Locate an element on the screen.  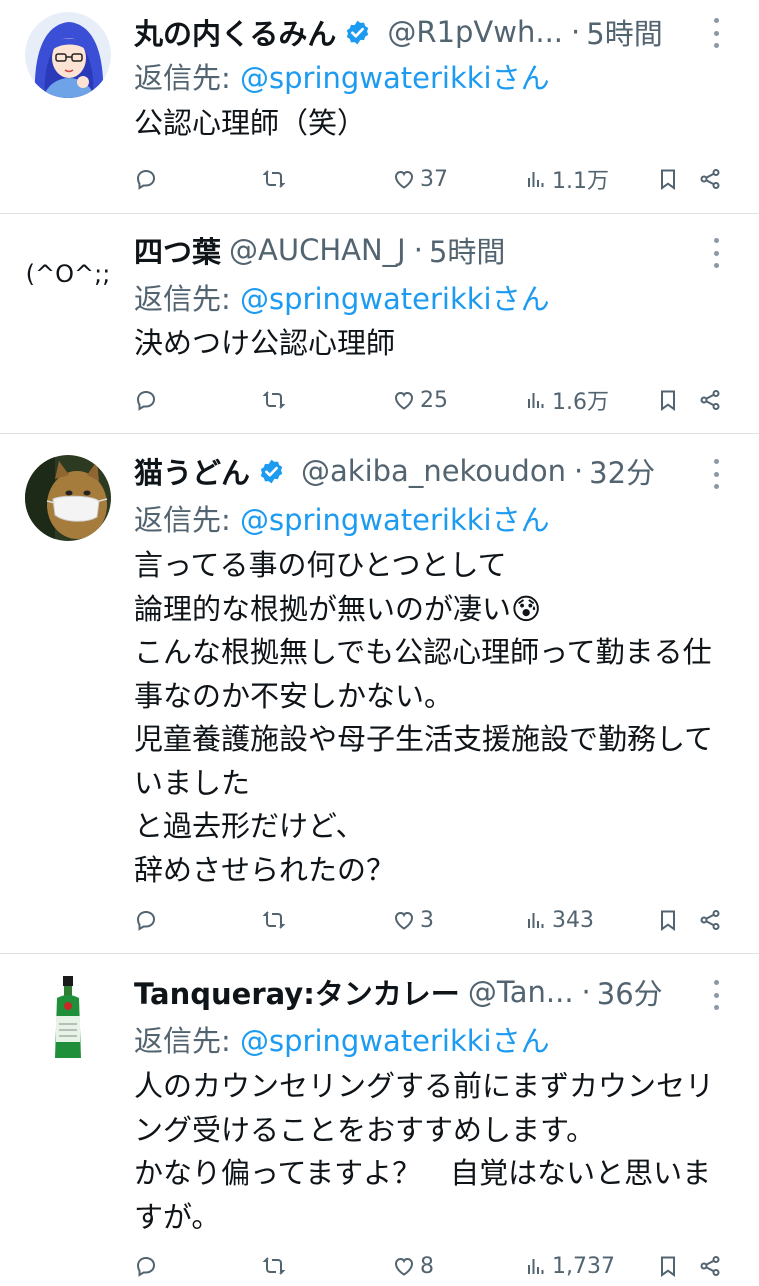
action-bar: 25 1.6万 is located at coordinates (429, 400).